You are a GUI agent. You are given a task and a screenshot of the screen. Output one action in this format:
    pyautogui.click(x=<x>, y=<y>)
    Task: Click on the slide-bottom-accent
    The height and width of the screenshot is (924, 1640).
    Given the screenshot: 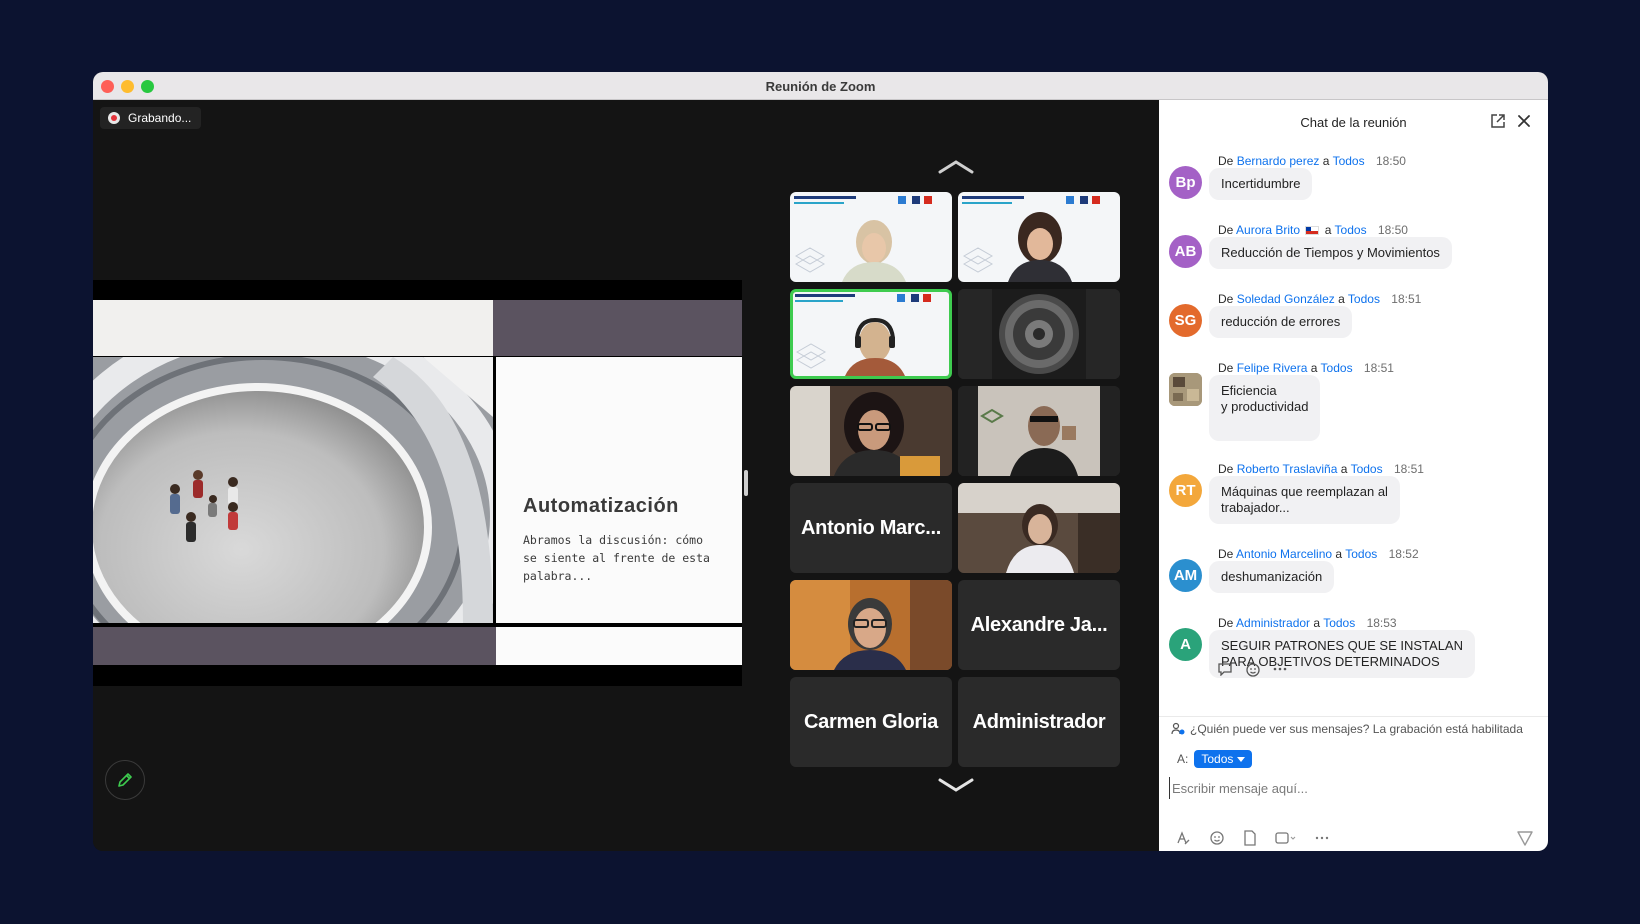 What is the action you would take?
    pyautogui.click(x=294, y=646)
    